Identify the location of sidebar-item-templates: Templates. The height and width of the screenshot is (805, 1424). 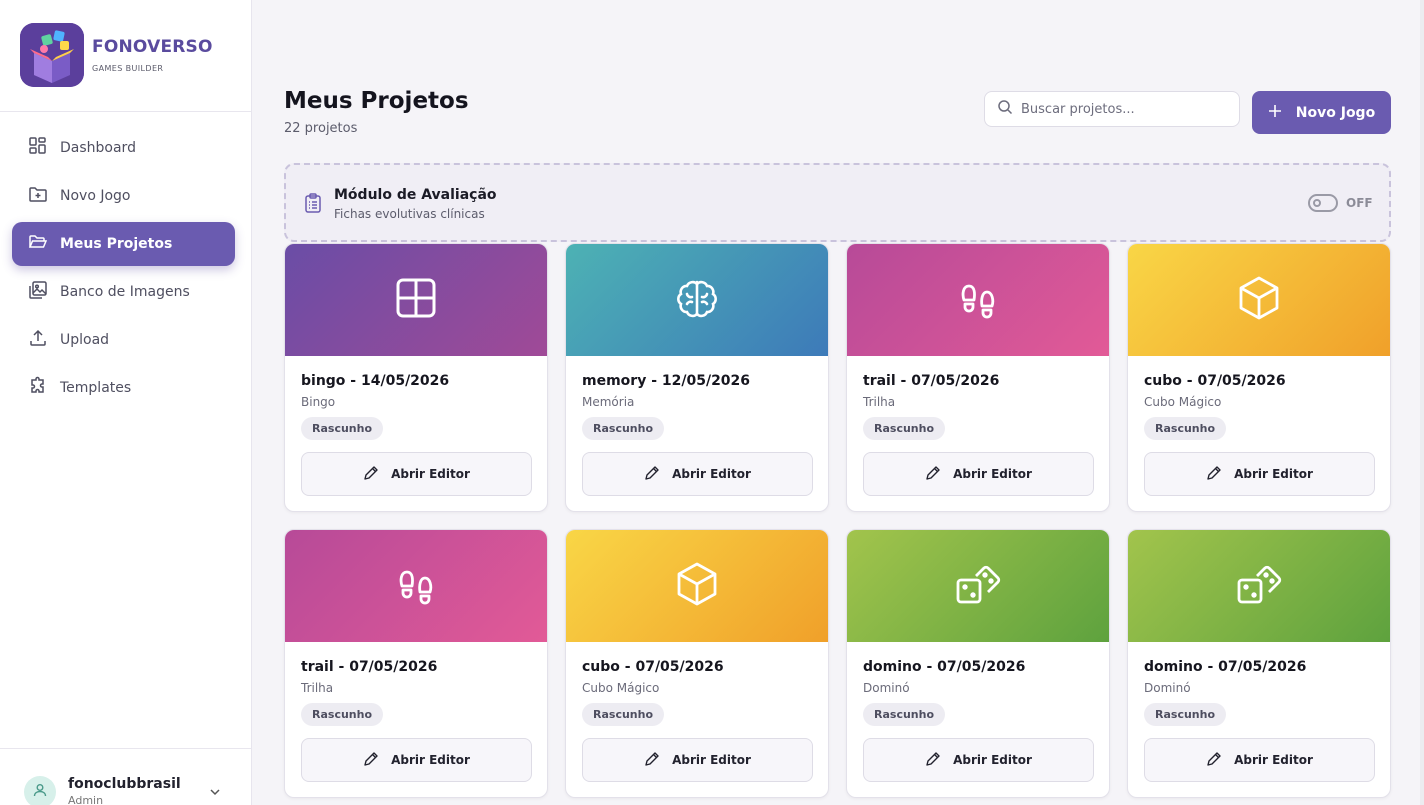
(123, 388).